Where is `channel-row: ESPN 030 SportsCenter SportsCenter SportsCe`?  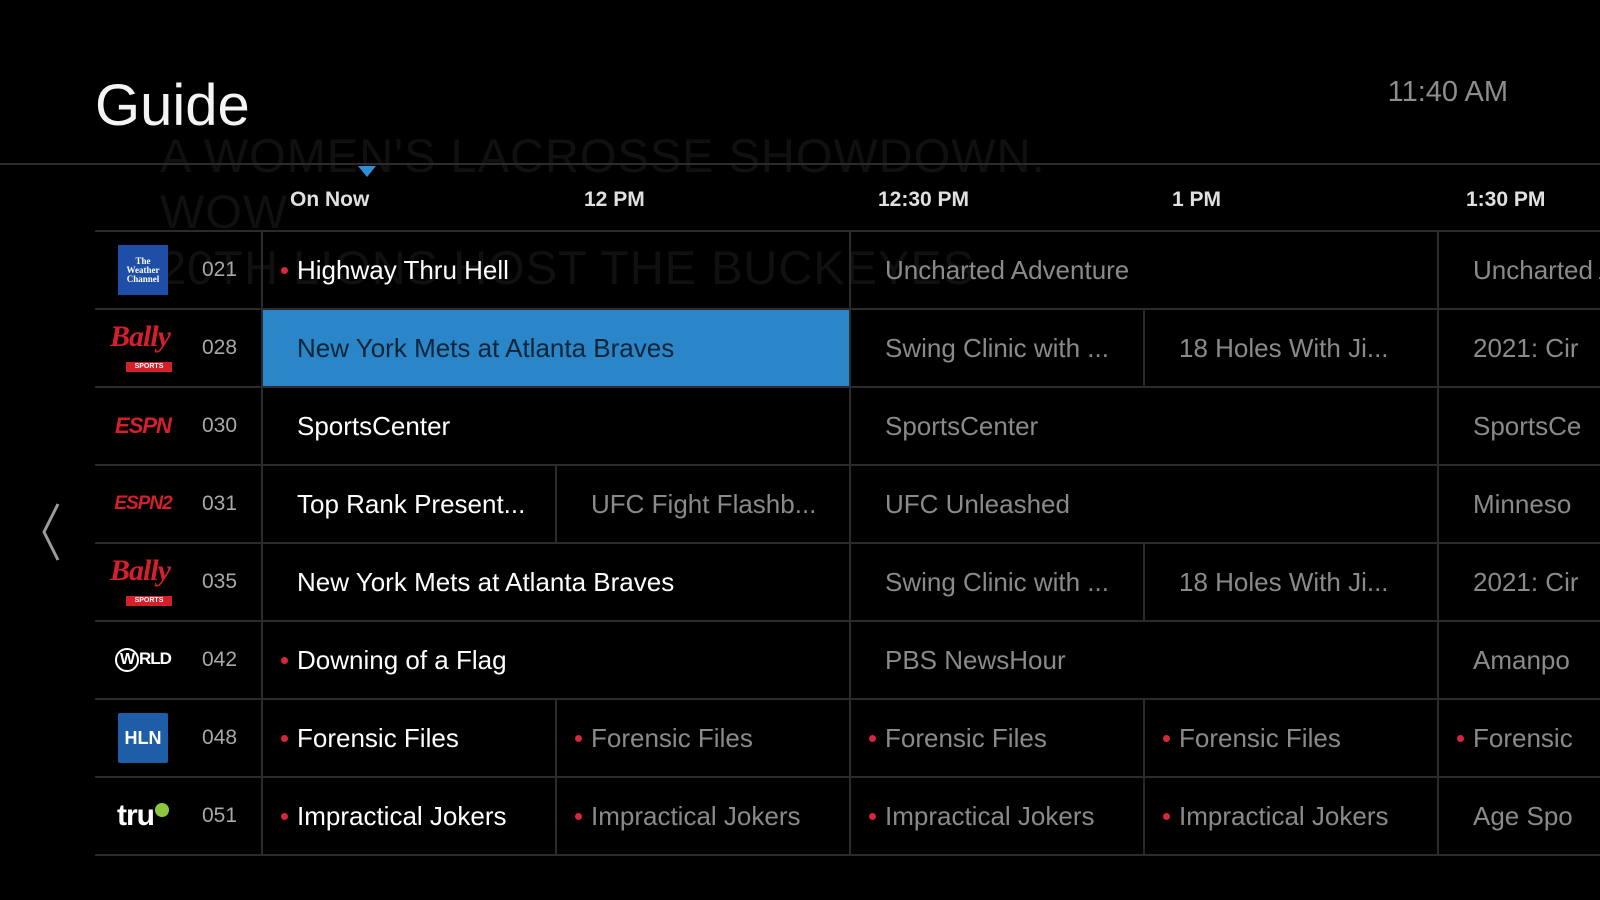 channel-row: ESPN 030 SportsCenter SportsCenter SportsCe is located at coordinates (847, 427).